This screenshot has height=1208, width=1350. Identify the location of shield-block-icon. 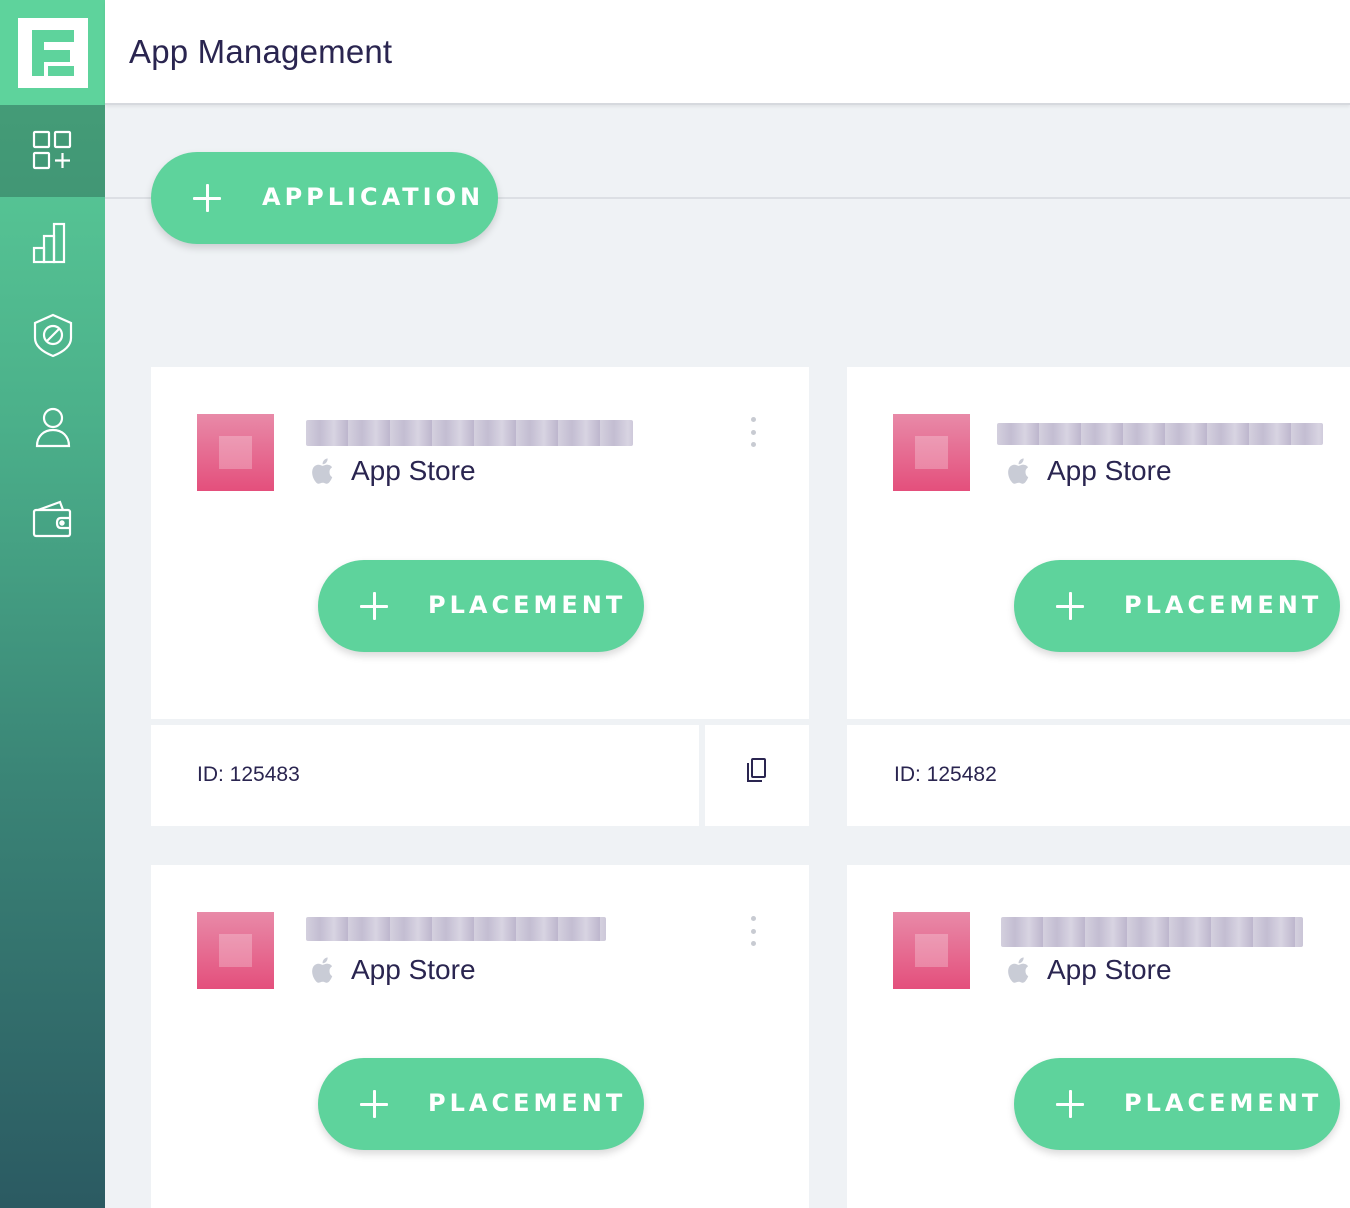
(52, 335).